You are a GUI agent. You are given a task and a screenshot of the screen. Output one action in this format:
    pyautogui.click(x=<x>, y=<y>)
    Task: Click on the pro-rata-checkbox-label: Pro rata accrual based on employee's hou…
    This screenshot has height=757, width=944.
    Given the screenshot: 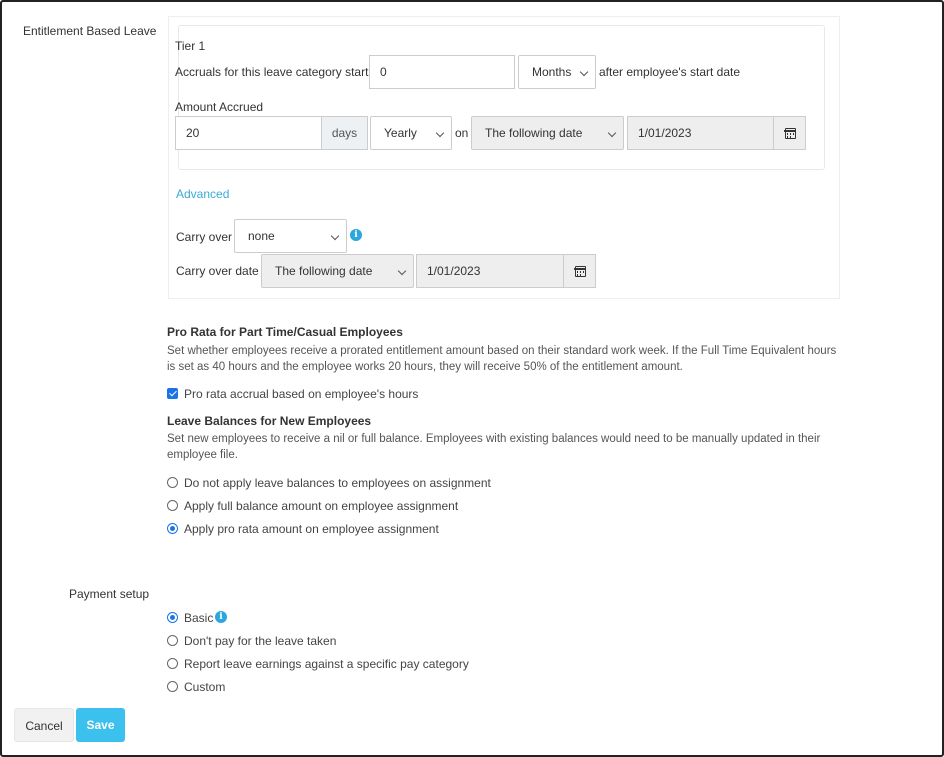 What is the action you would take?
    pyautogui.click(x=301, y=394)
    